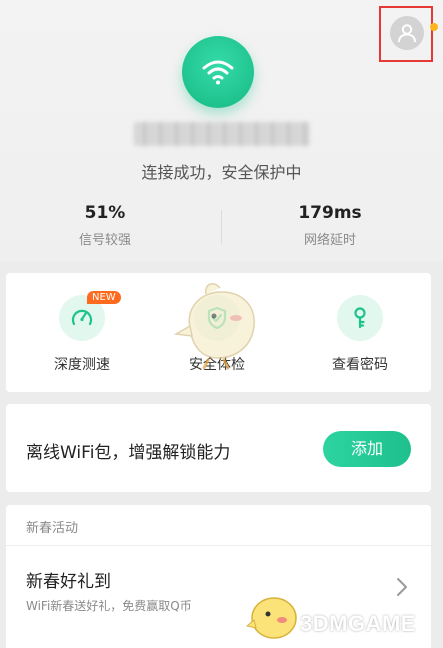 The image size is (443, 648). What do you see at coordinates (104, 297) in the screenshot?
I see `new-badge: NEW` at bounding box center [104, 297].